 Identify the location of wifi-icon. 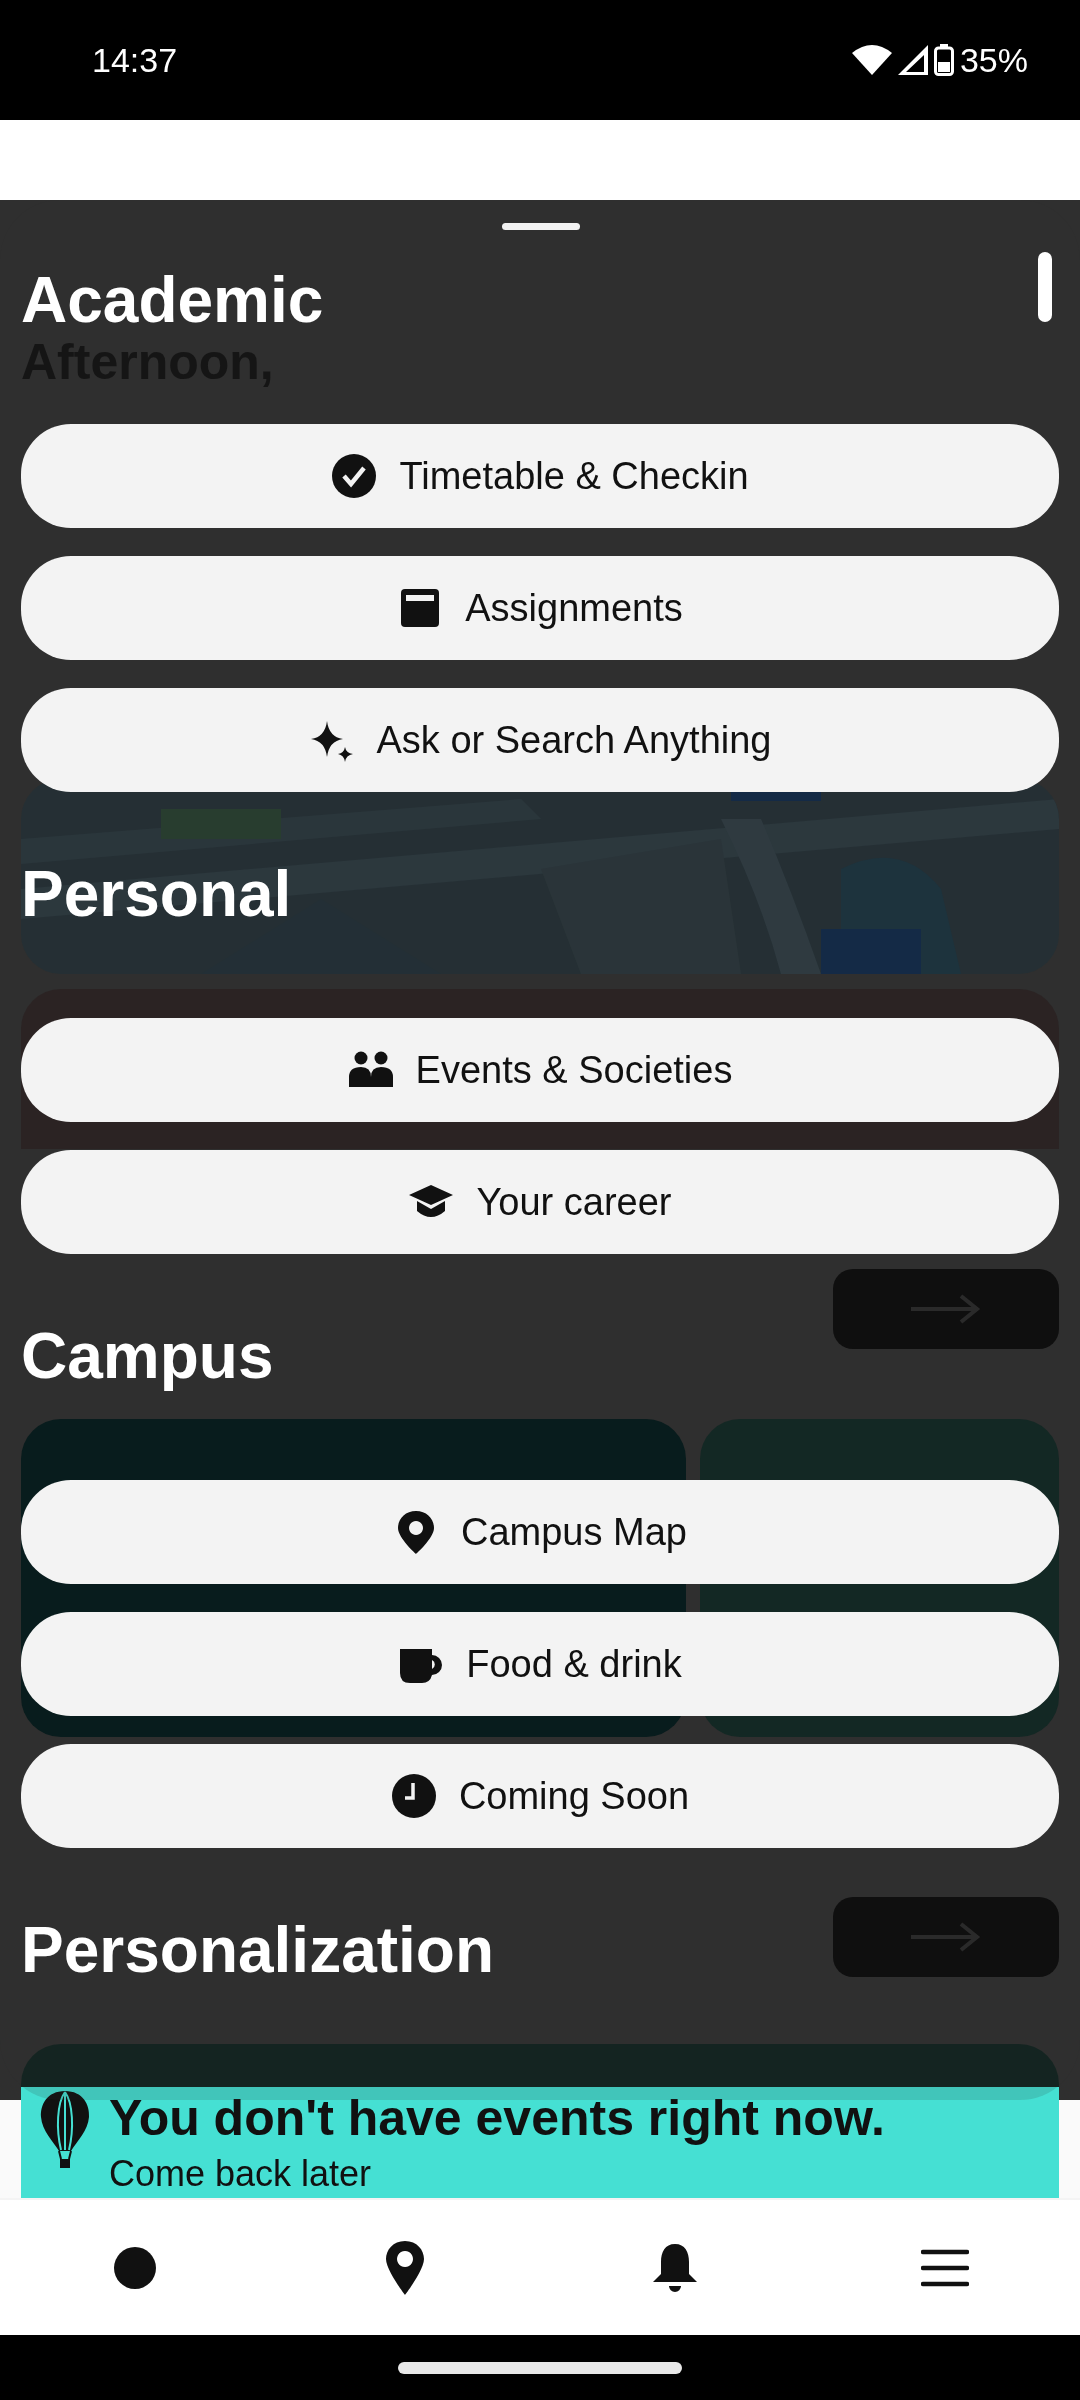
(871, 60).